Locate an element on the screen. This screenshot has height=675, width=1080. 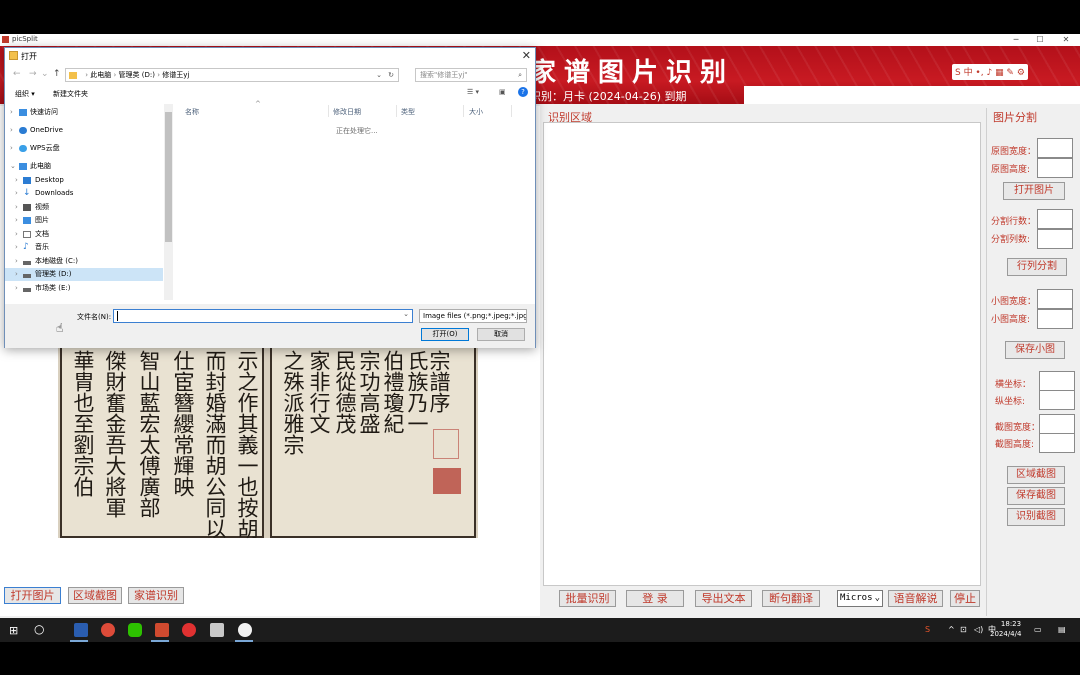
stop-button: 停止 is located at coordinates (965, 598).